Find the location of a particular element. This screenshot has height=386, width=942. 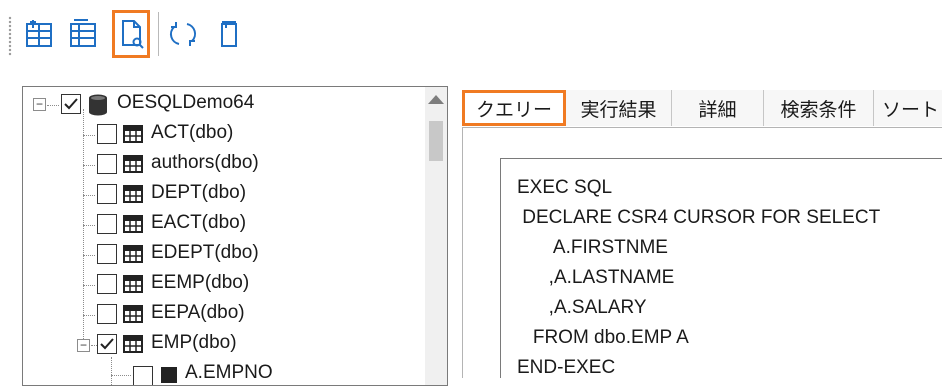

tree-item: EEMP(dbo) is located at coordinates (223, 285).